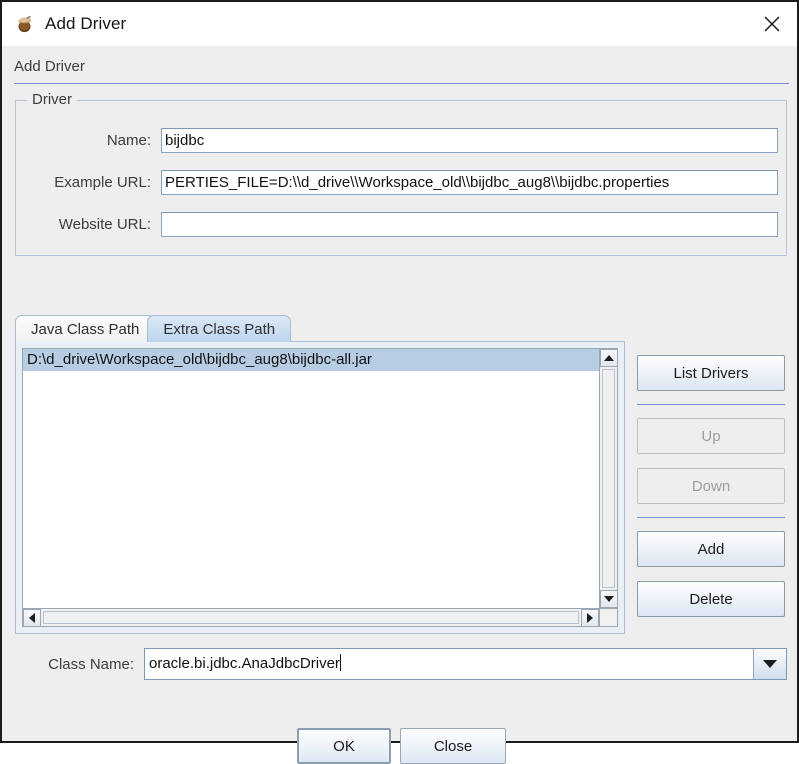 This screenshot has width=799, height=764. What do you see at coordinates (401, 83) in the screenshot?
I see `section-divider` at bounding box center [401, 83].